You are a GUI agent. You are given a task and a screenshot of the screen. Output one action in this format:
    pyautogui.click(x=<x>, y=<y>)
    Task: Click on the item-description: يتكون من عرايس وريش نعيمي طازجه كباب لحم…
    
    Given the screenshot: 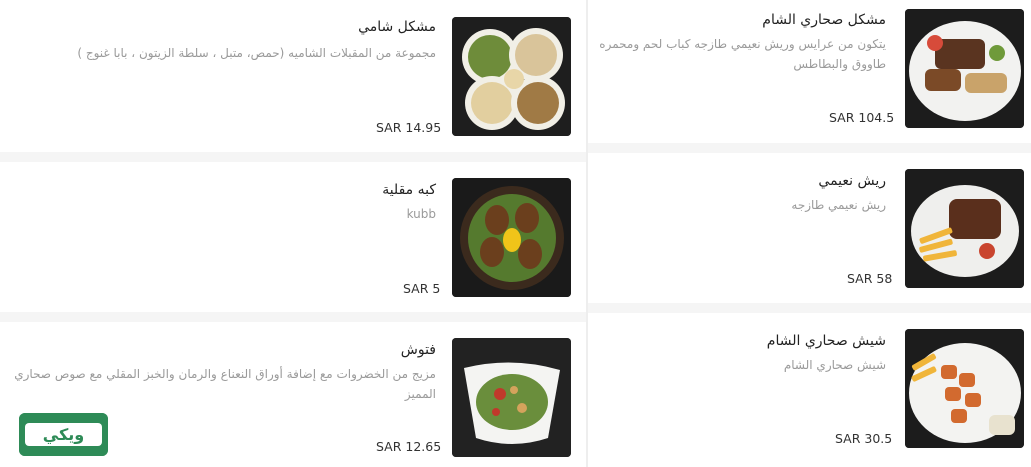 What is the action you would take?
    pyautogui.click(x=742, y=54)
    